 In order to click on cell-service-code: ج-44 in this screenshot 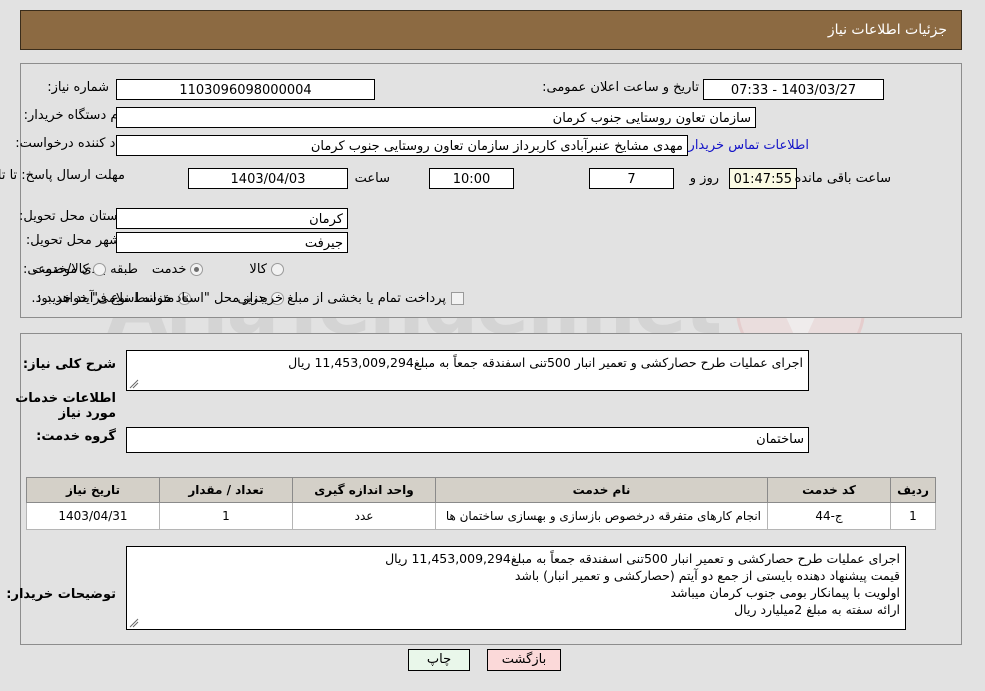, I will do `click(830, 516)`.